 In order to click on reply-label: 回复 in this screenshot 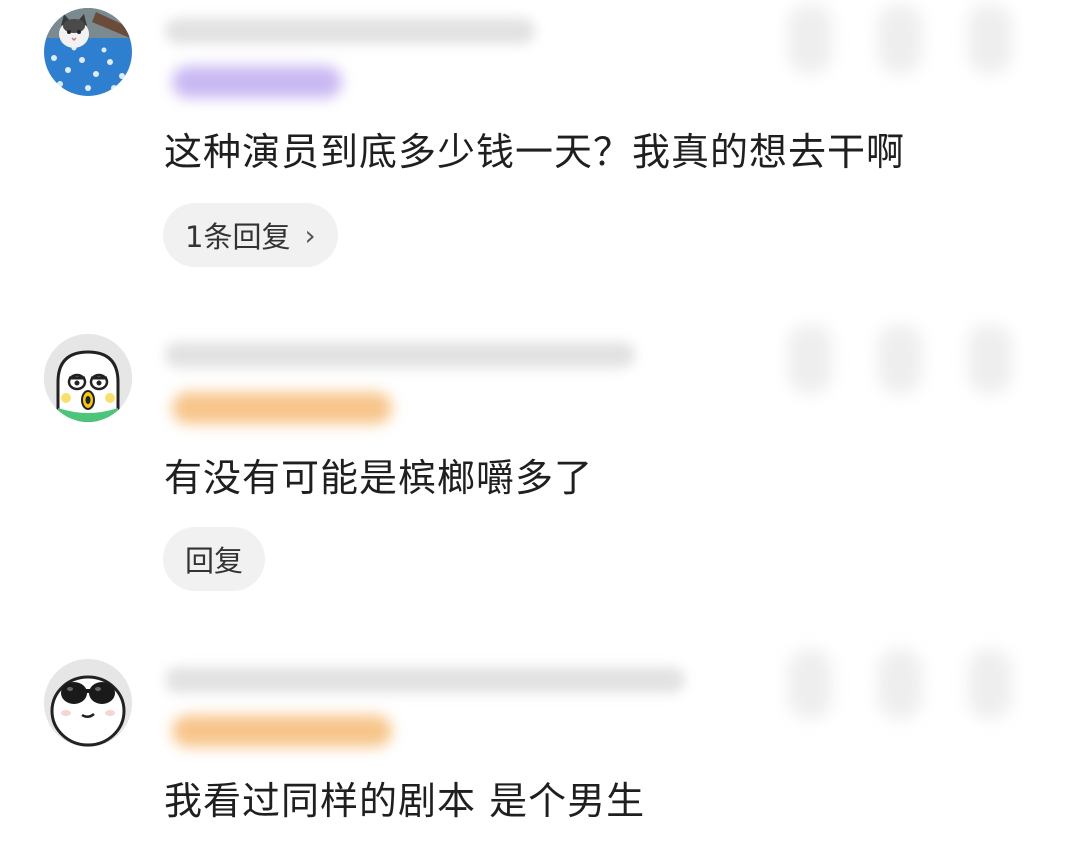, I will do `click(214, 561)`.